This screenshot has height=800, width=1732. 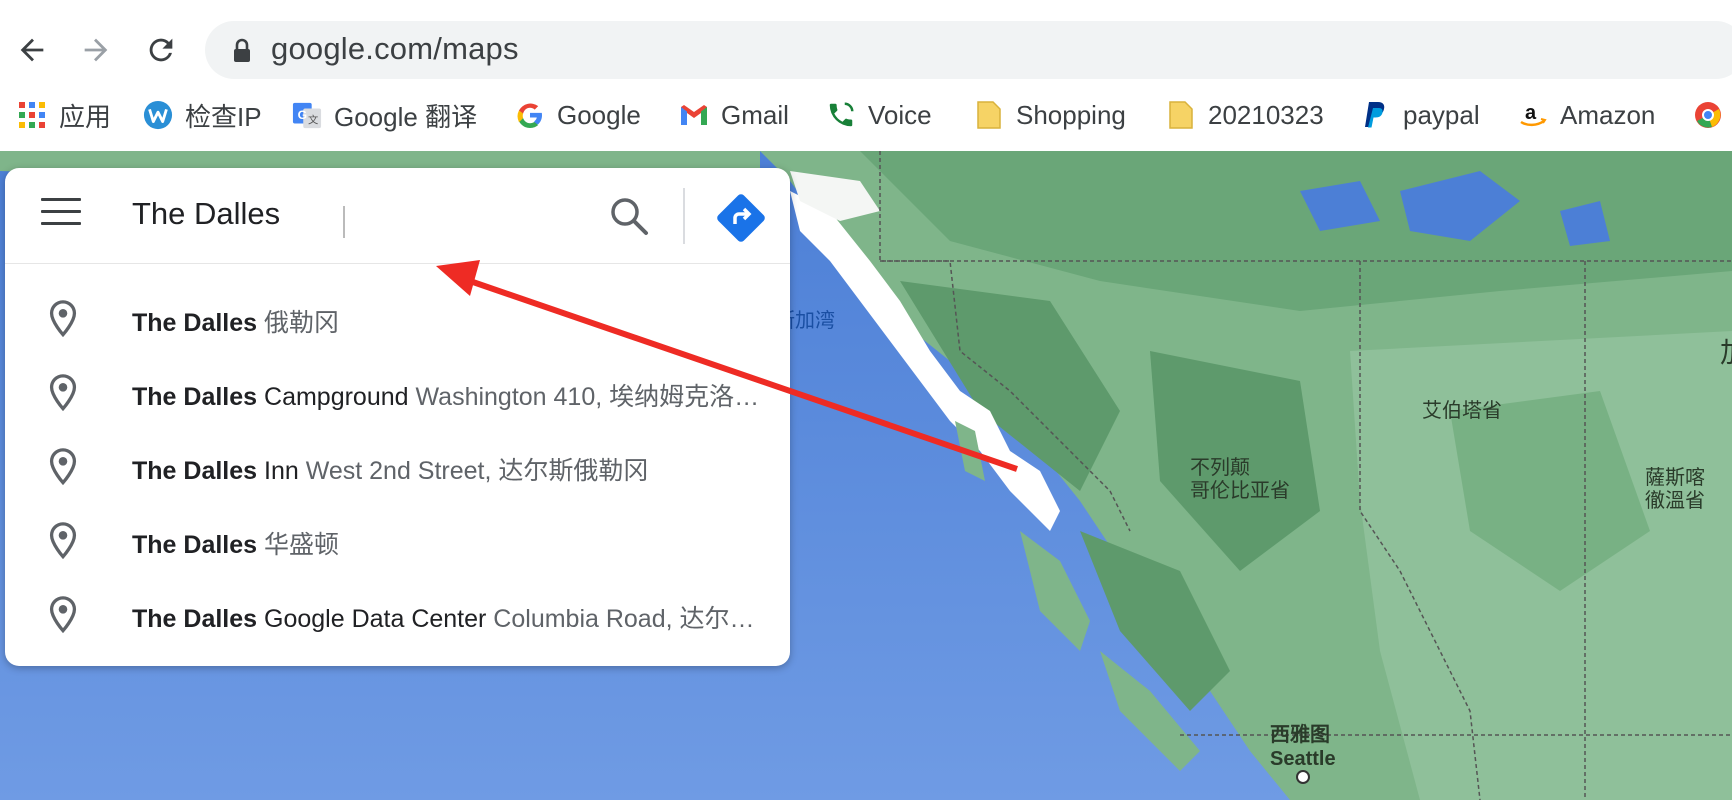 I want to click on suggestion-item: The Dalles 俄勒冈, so click(x=397, y=318).